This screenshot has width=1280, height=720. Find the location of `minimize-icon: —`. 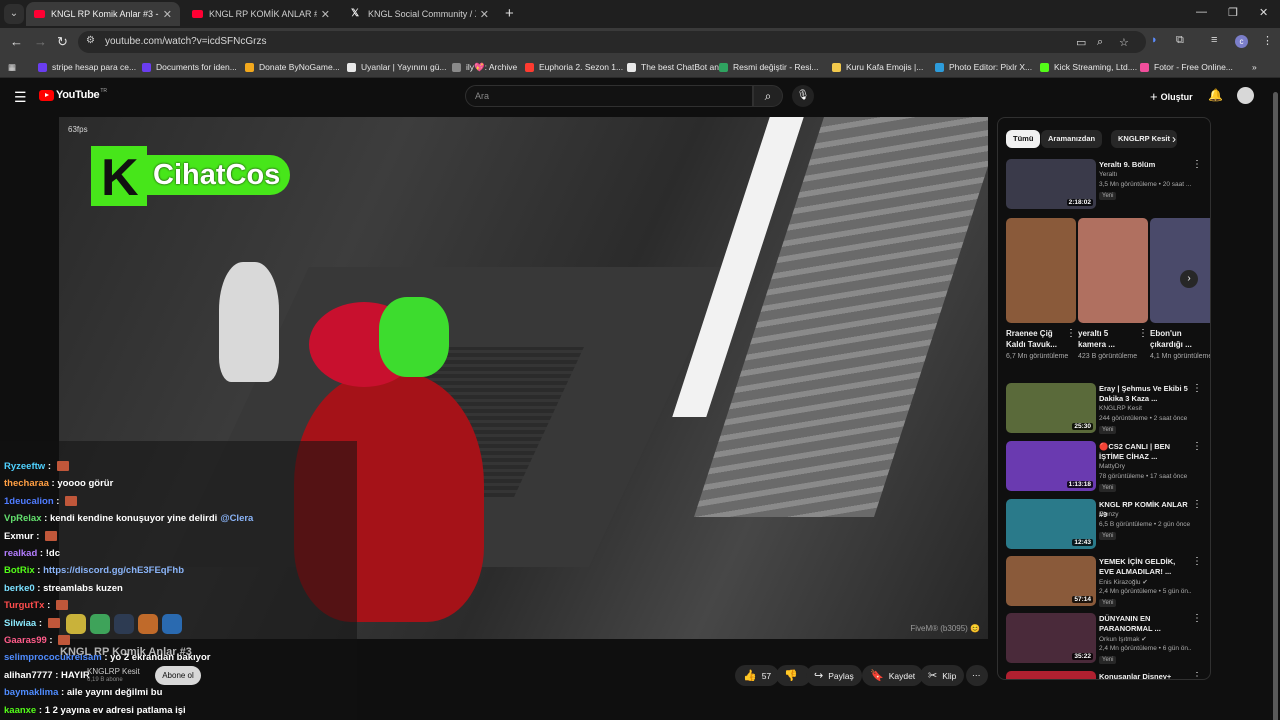

minimize-icon: — is located at coordinates (1201, 12).